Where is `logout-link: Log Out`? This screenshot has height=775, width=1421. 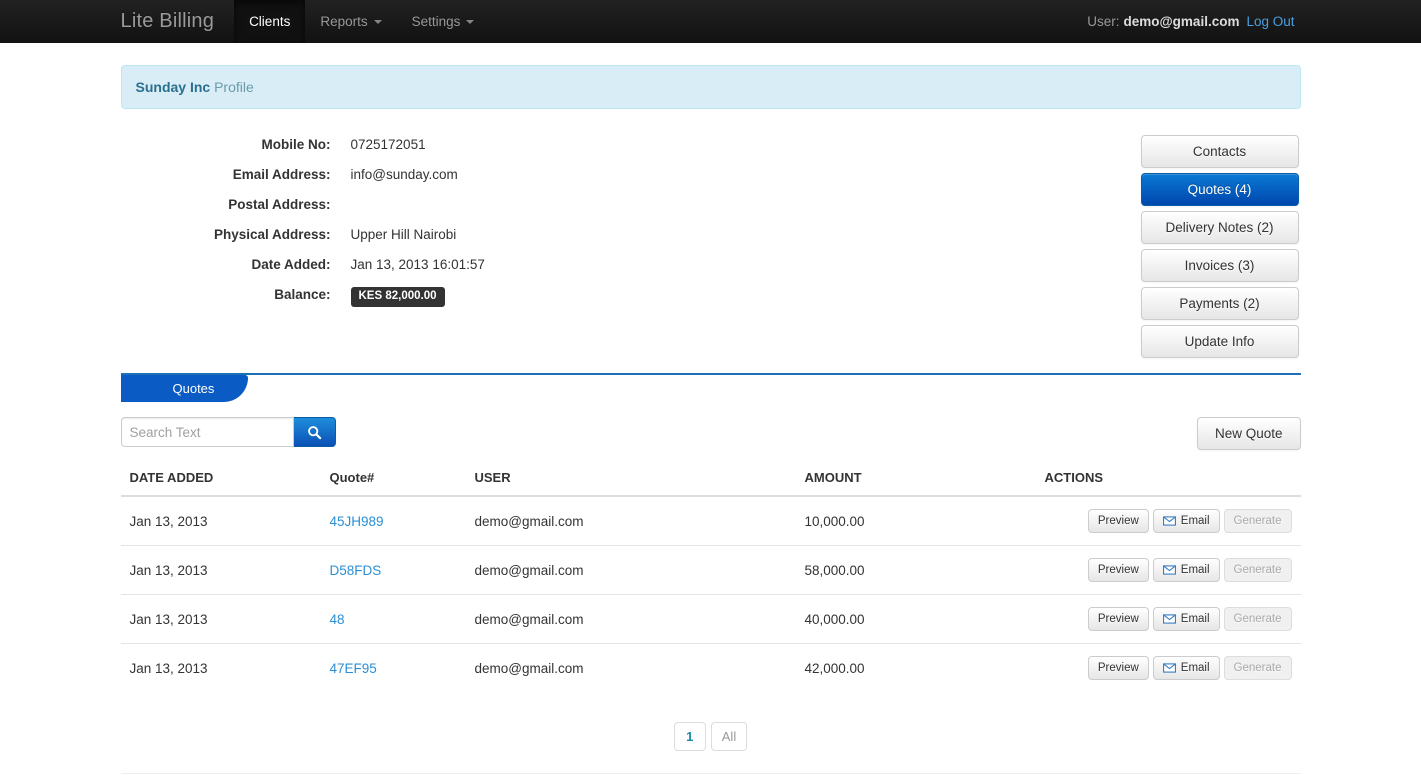
logout-link: Log Out is located at coordinates (1270, 21).